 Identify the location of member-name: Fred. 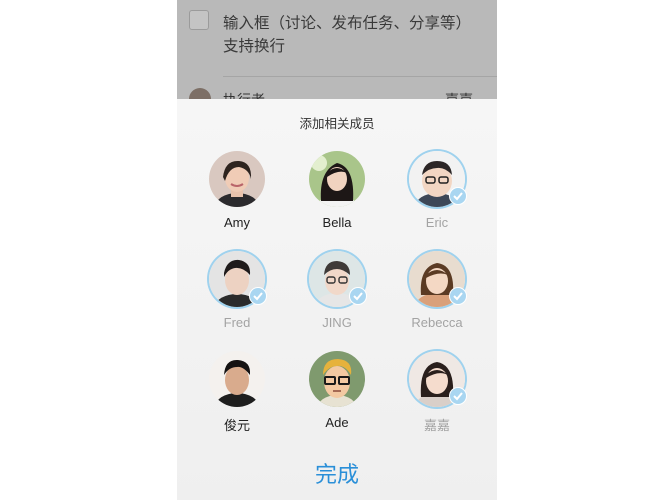
(237, 322).